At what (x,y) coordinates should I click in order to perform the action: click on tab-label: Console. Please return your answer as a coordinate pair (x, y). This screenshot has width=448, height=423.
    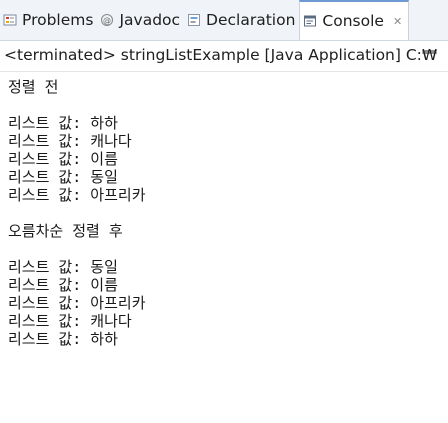
    Looking at the image, I should click on (353, 21).